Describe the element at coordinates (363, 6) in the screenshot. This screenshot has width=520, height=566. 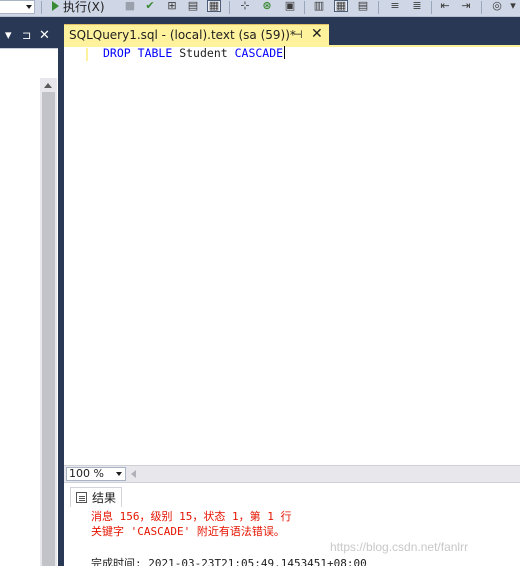
I see `results-file-icon: ▤` at that location.